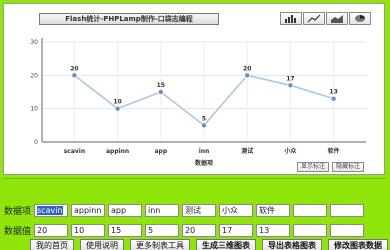  What do you see at coordinates (204, 118) in the screenshot?
I see `data-label: 5` at bounding box center [204, 118].